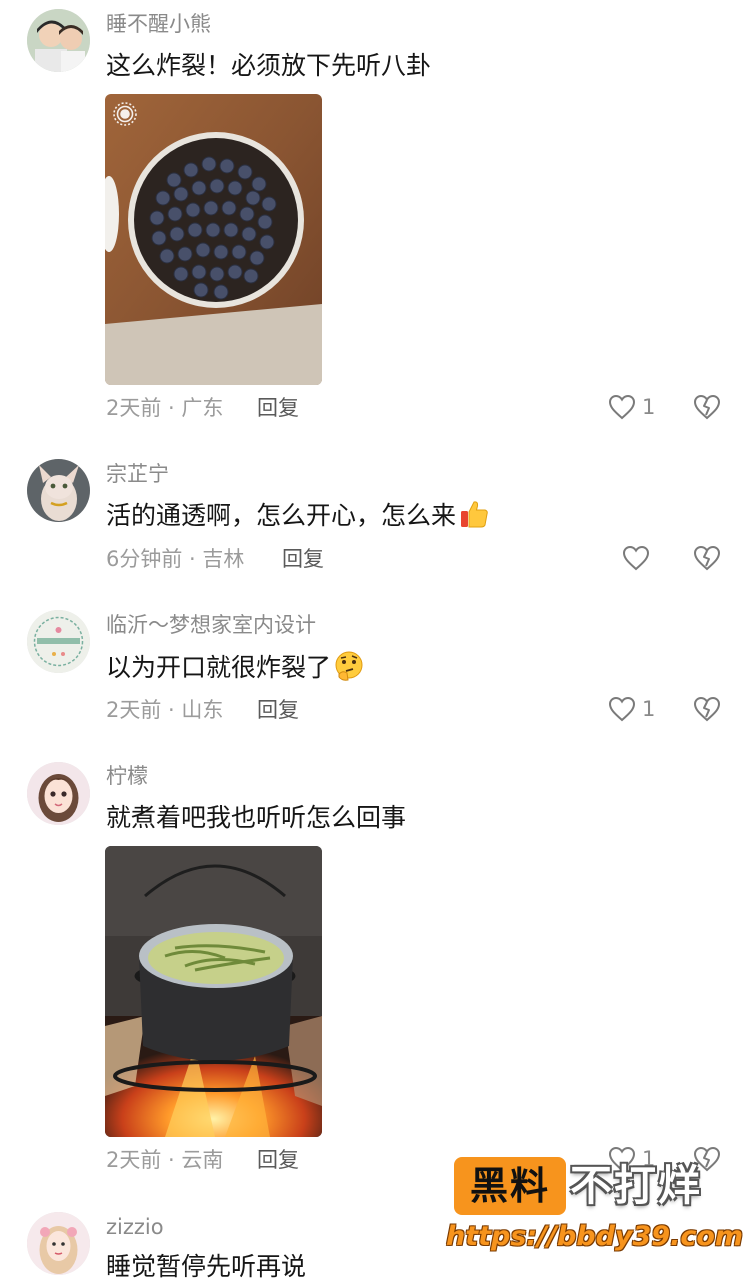 This screenshot has height=1284, width=749. Describe the element at coordinates (374, 665) in the screenshot. I see `comment-item: 临沂～梦想家室内设计 以为开口就很炸裂了 2天前 · 山东 回复 1` at that location.